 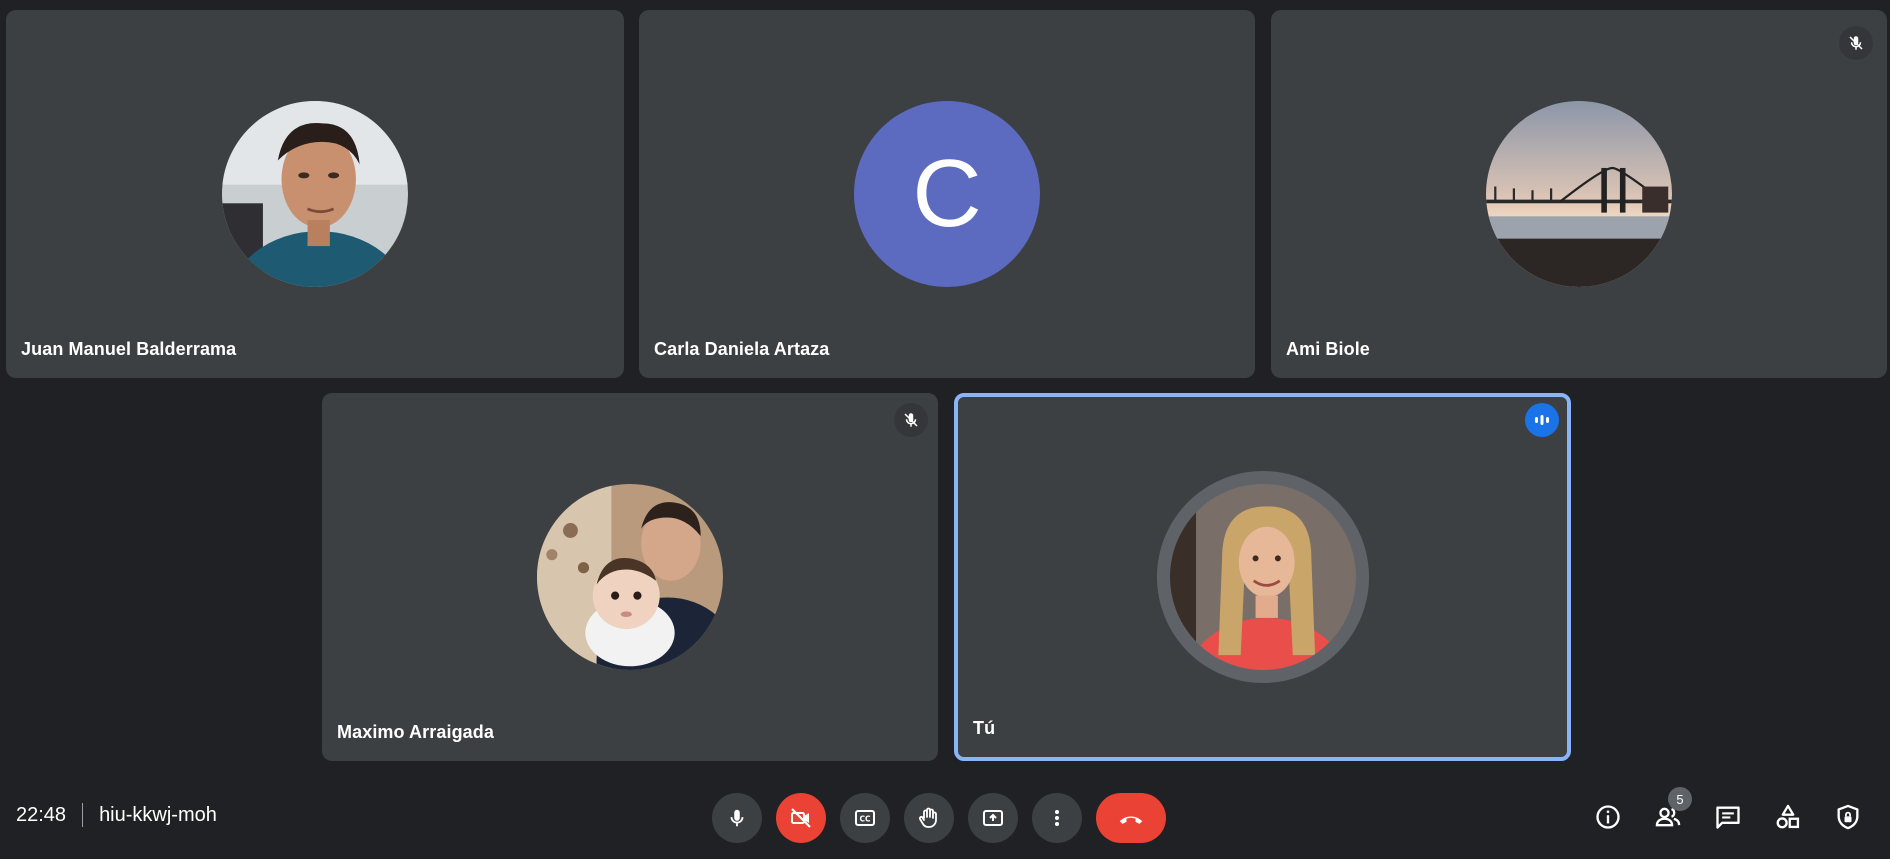 I want to click on side-panel-icons: 5, so click(x=1728, y=814).